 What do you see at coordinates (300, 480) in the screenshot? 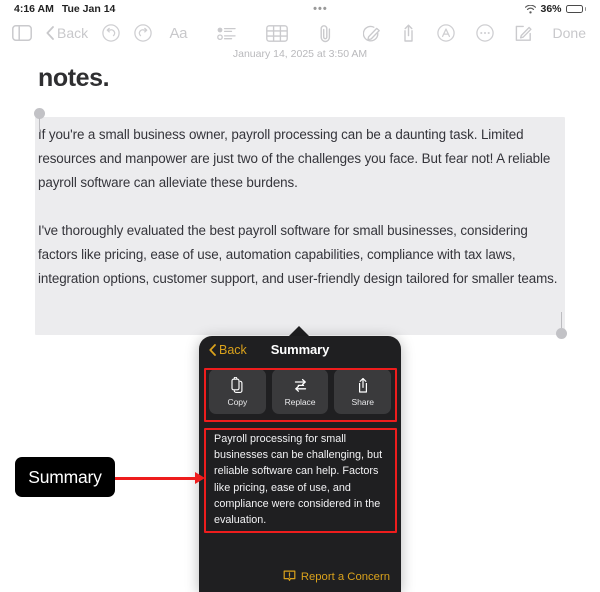
I see `annotation-box-summary` at bounding box center [300, 480].